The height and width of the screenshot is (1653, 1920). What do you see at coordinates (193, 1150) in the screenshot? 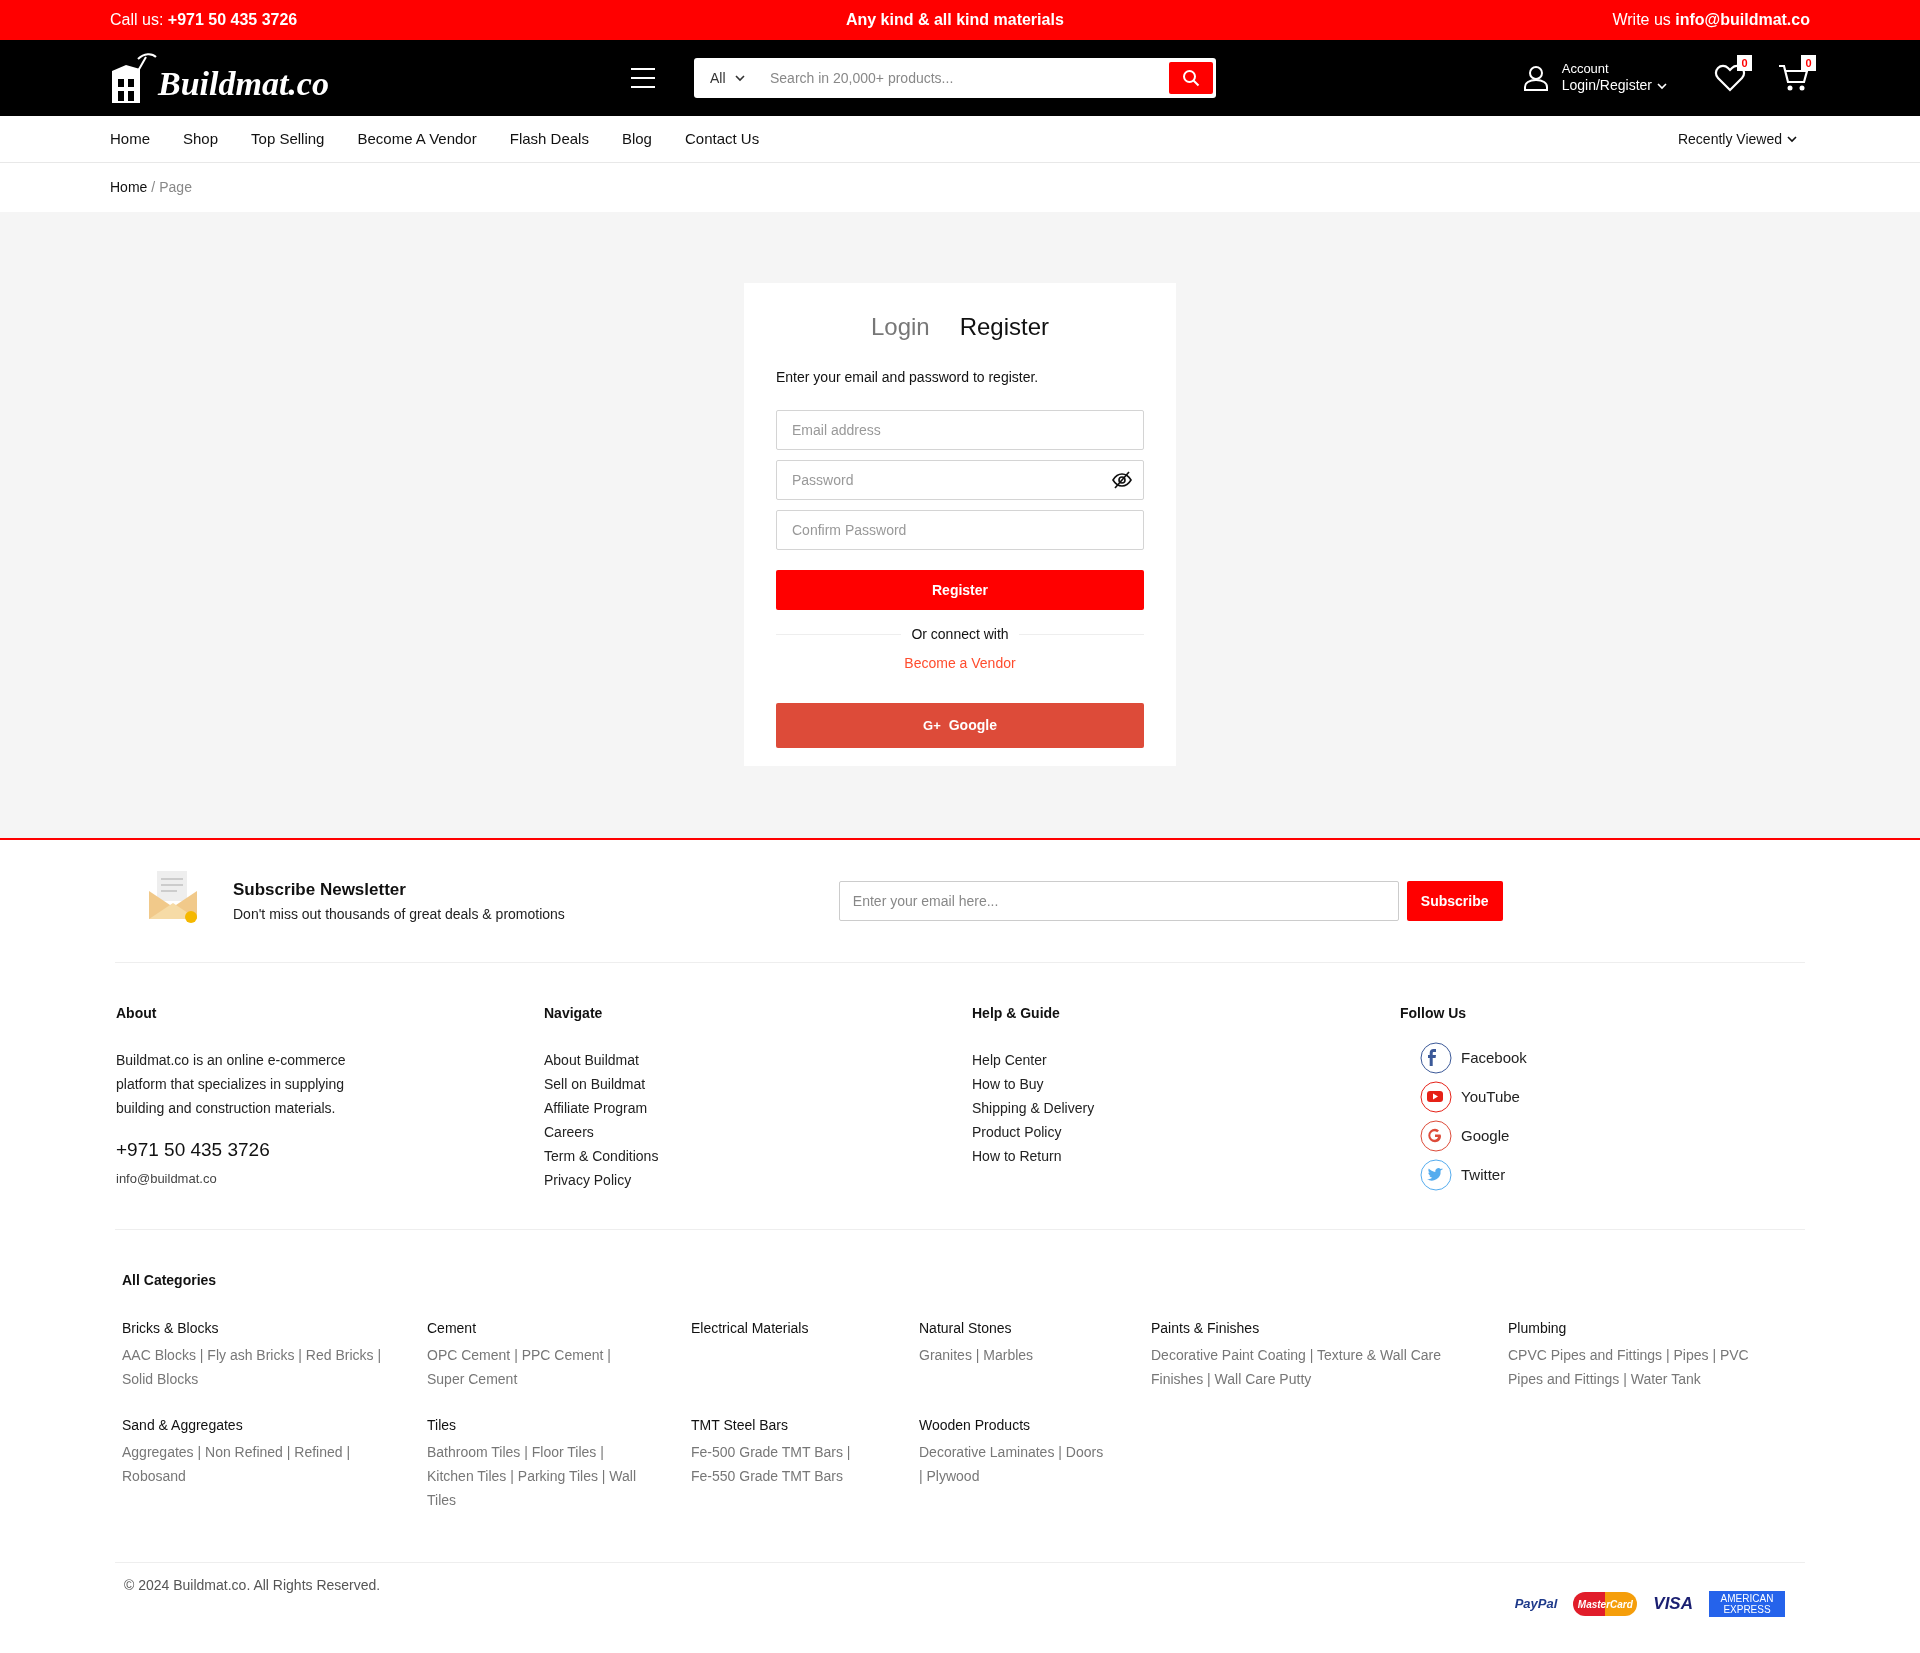
I see `footer-phone: +971 50 435 3726` at bounding box center [193, 1150].